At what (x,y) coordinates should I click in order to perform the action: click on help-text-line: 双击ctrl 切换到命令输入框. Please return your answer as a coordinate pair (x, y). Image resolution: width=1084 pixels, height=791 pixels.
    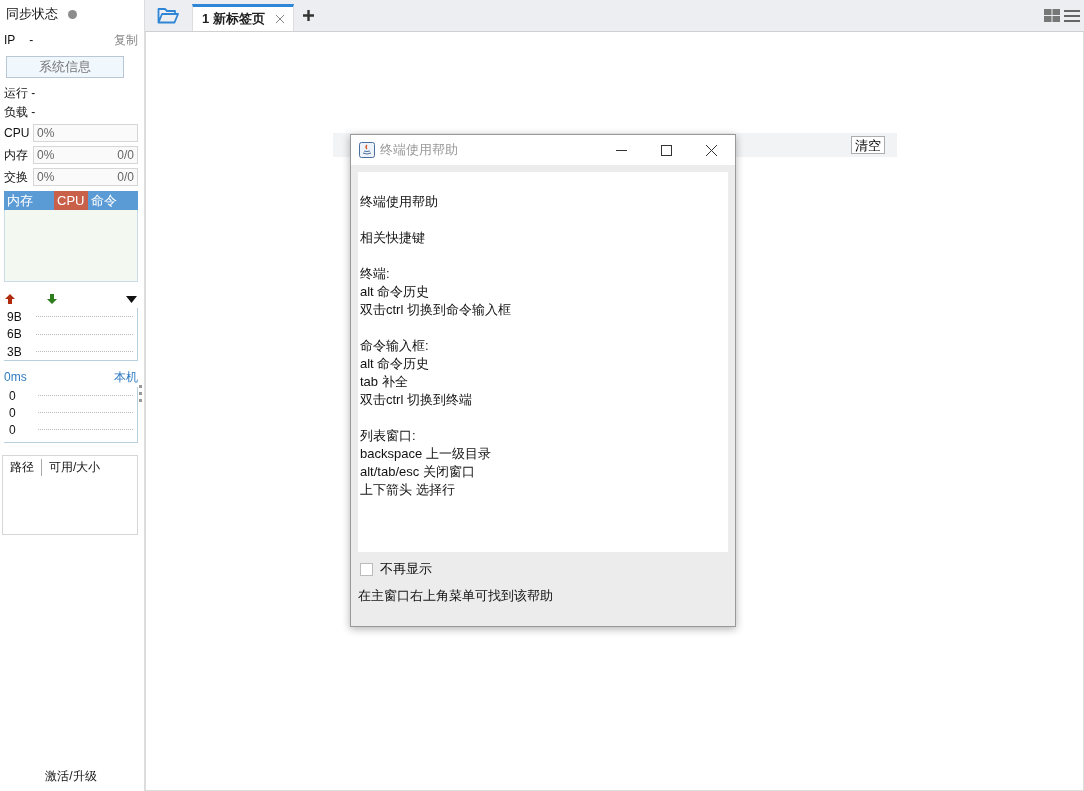
    Looking at the image, I should click on (436, 310).